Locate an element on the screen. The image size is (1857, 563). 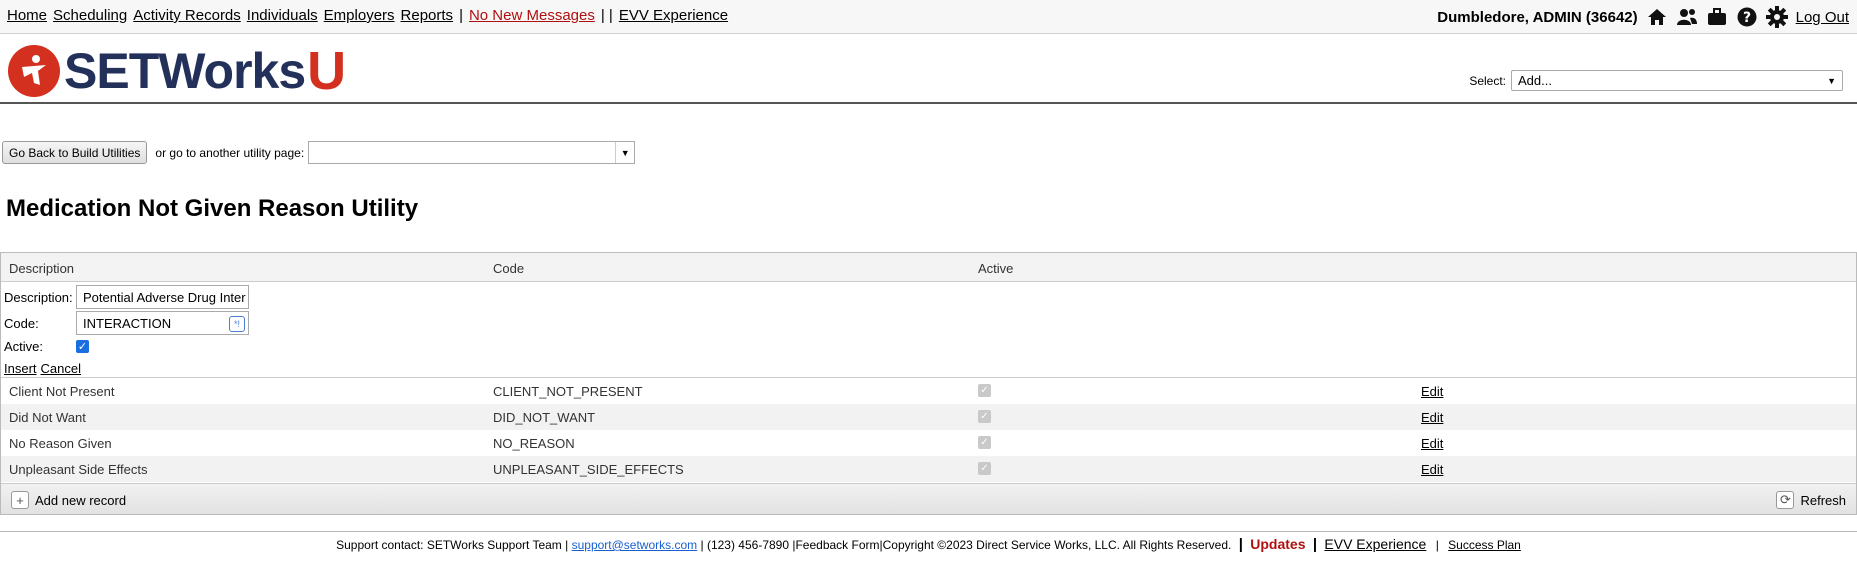
active-checkbox: ✓ is located at coordinates (82, 346).